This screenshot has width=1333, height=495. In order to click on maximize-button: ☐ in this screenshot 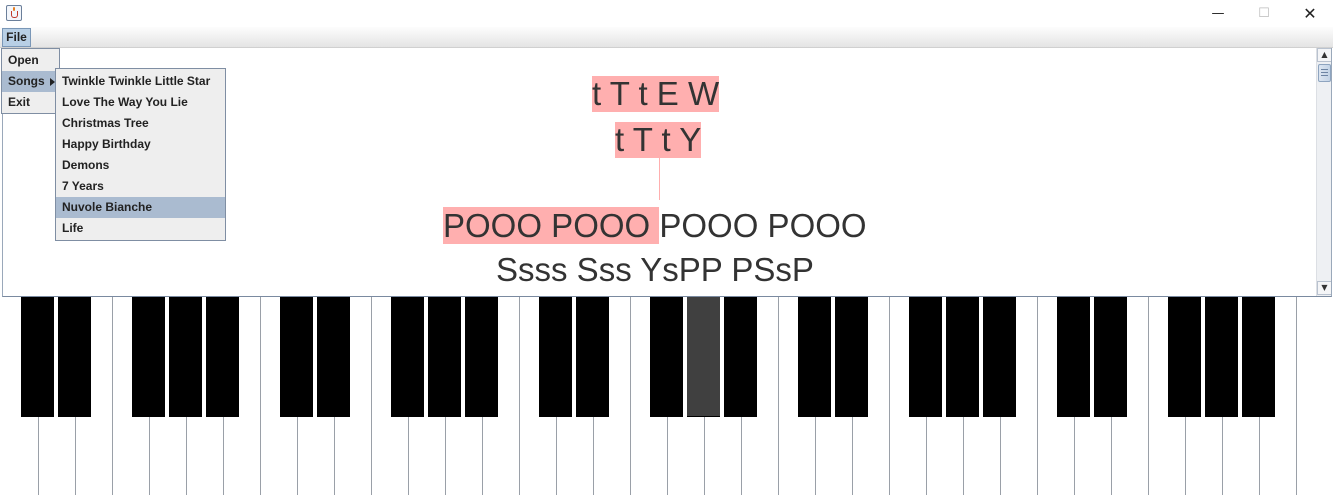, I will do `click(1264, 13)`.